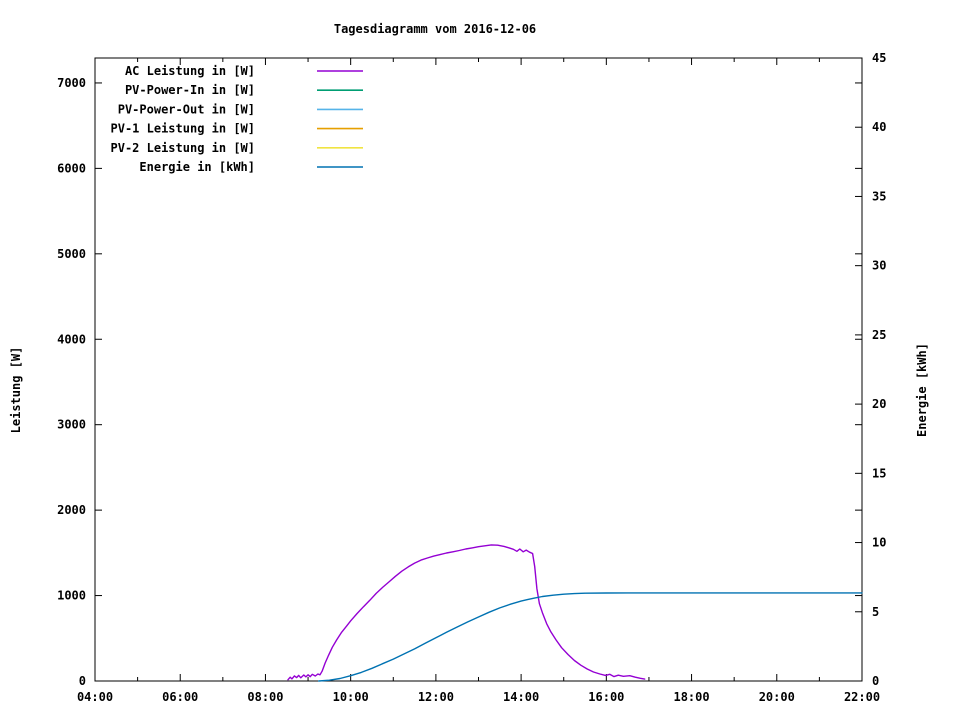  I want to click on y-right-tick-label: 20, so click(879, 404).